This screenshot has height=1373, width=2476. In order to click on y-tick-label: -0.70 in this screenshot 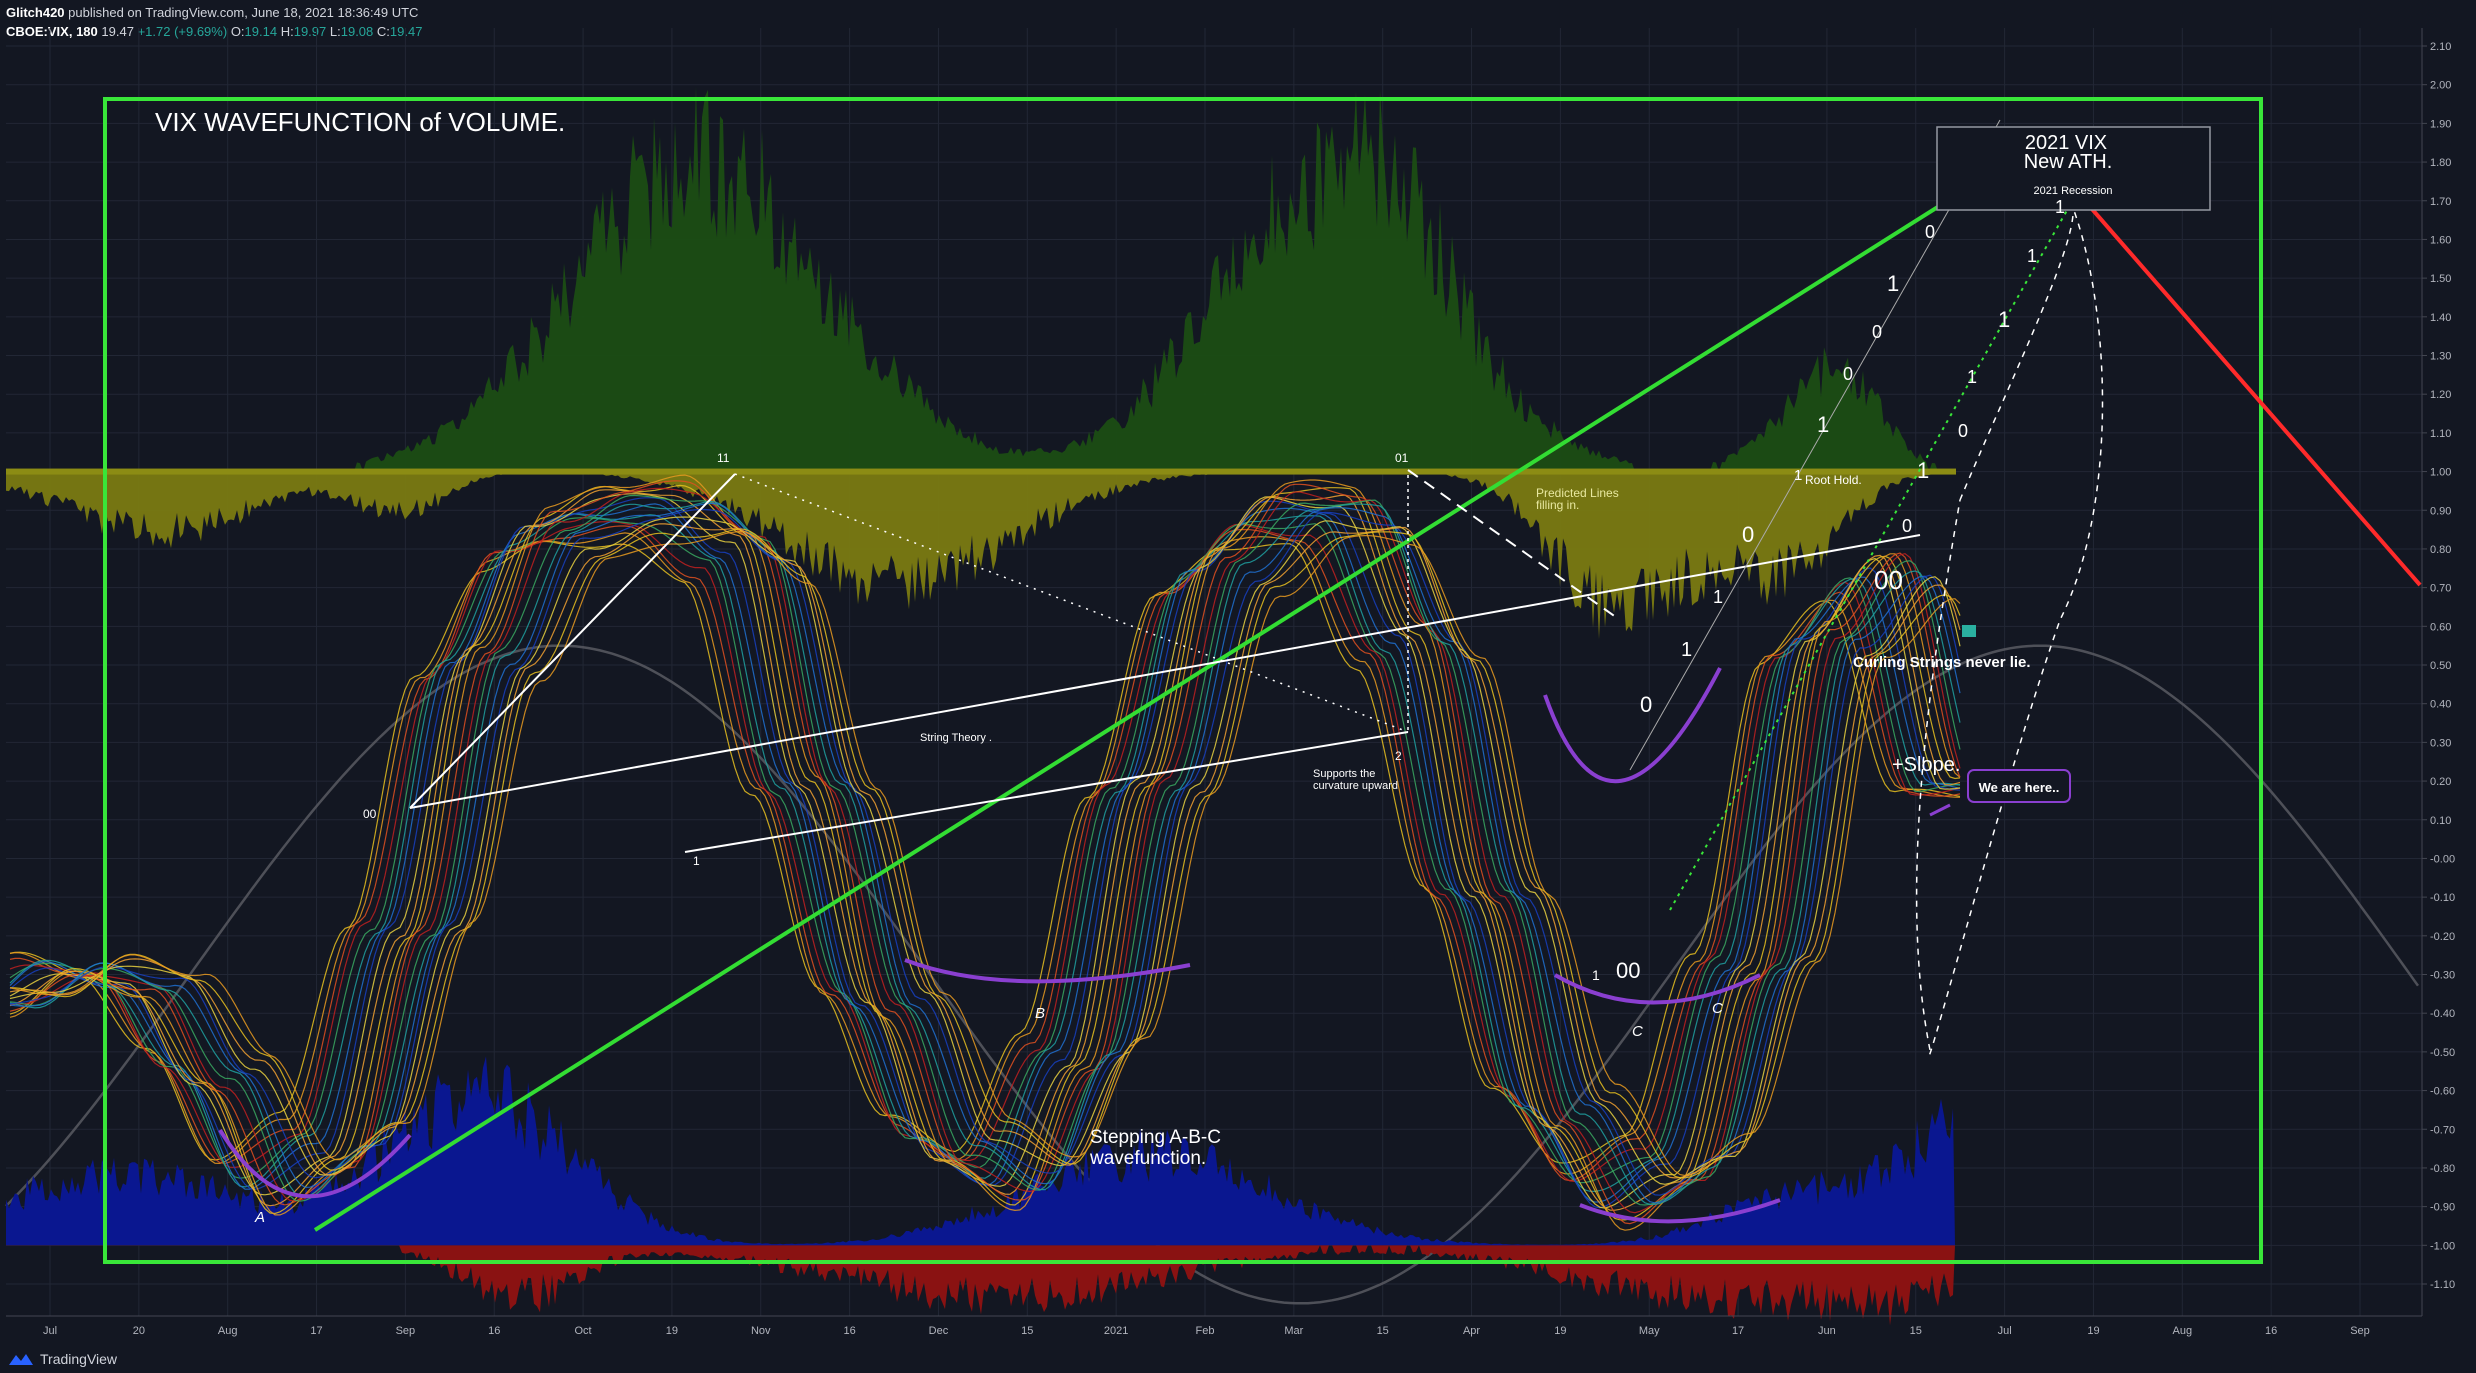, I will do `click(2442, 1130)`.